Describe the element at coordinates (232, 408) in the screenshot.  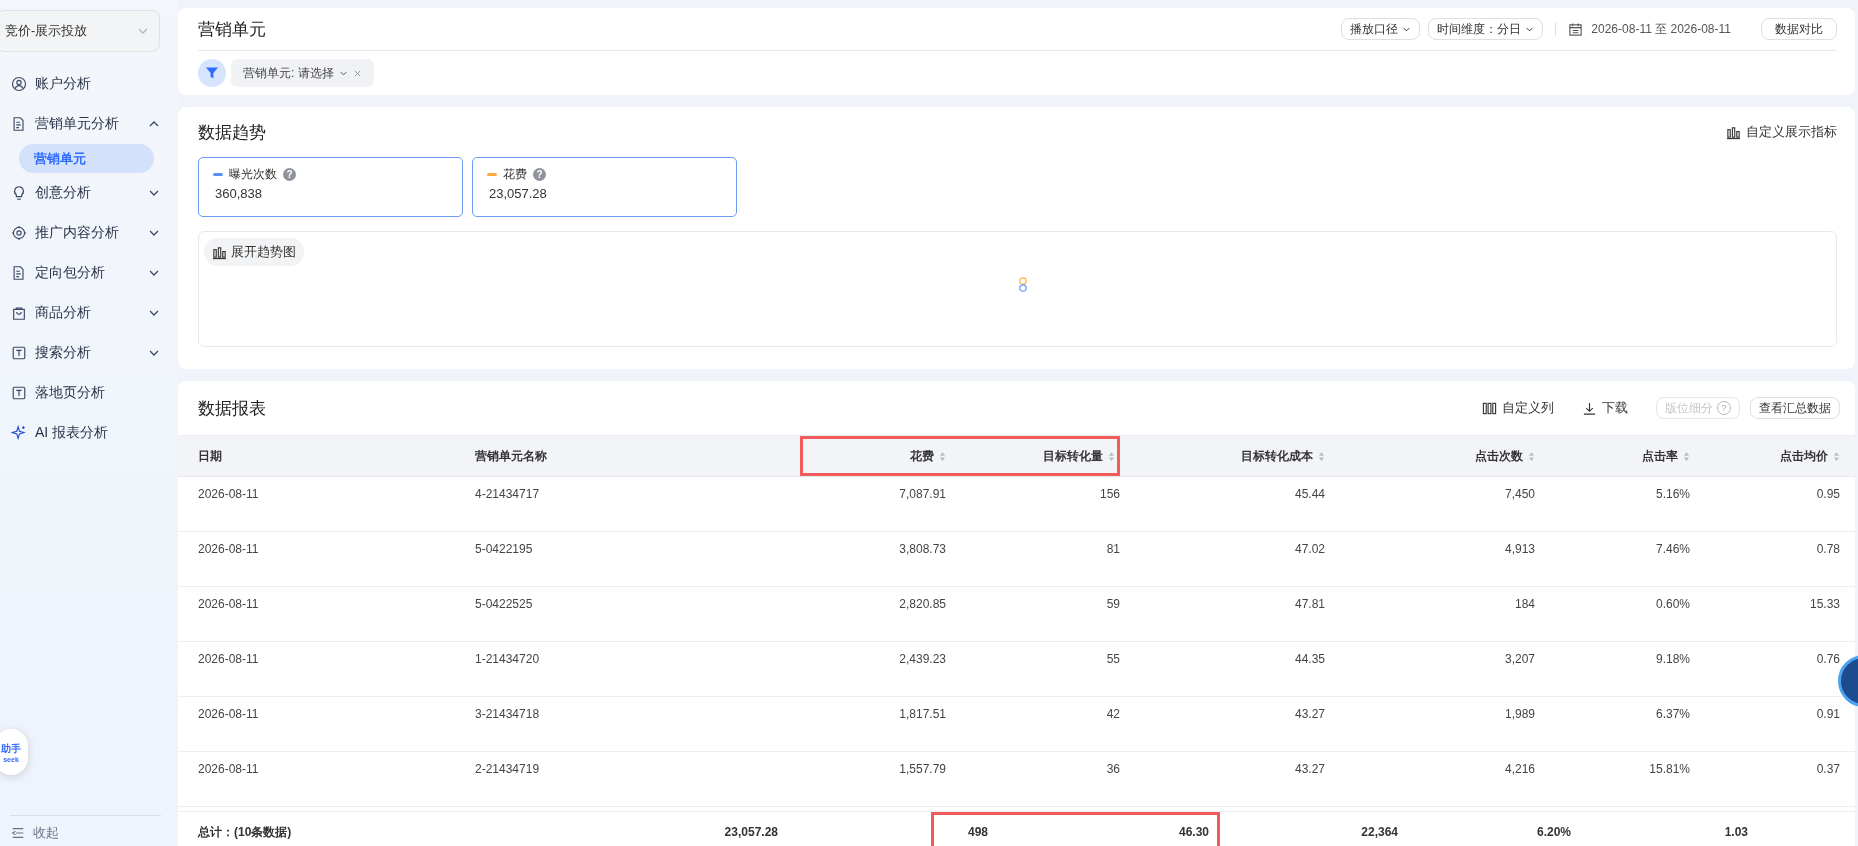
I see `section-title: 数据报表` at that location.